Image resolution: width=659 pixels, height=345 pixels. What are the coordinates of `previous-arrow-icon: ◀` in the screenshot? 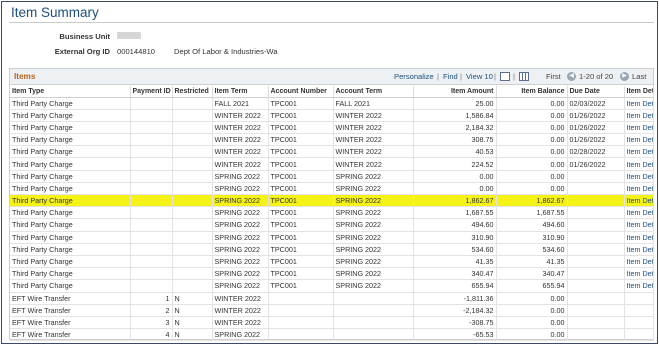 It's located at (571, 76).